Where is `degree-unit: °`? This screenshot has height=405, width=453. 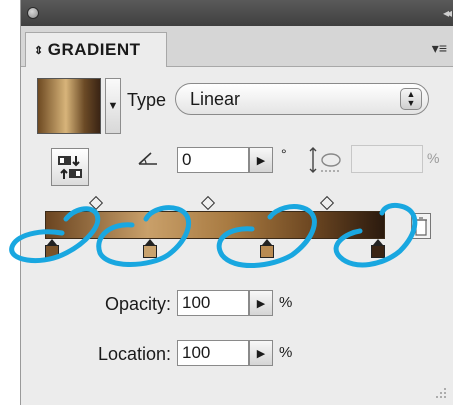
degree-unit: ° is located at coordinates (284, 154).